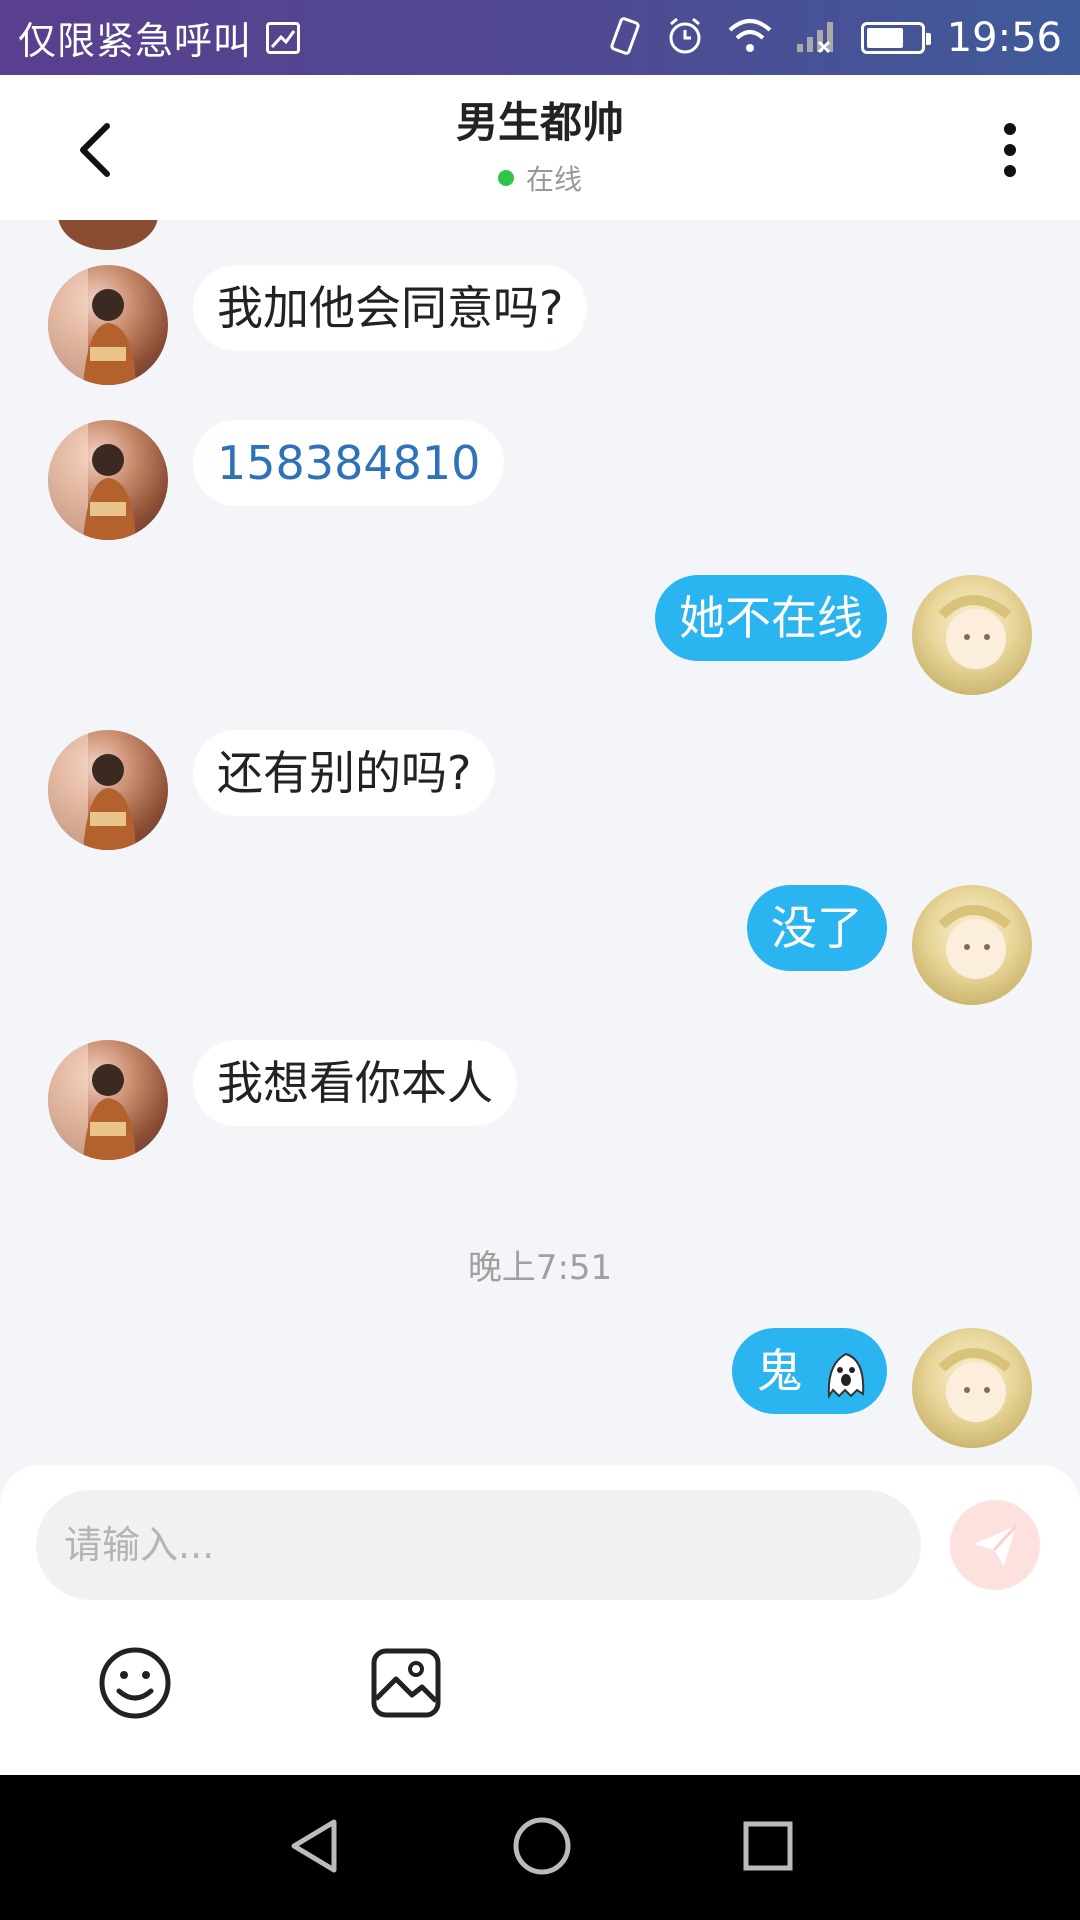 This screenshot has height=1920, width=1080. I want to click on chevron-left-icon, so click(95, 150).